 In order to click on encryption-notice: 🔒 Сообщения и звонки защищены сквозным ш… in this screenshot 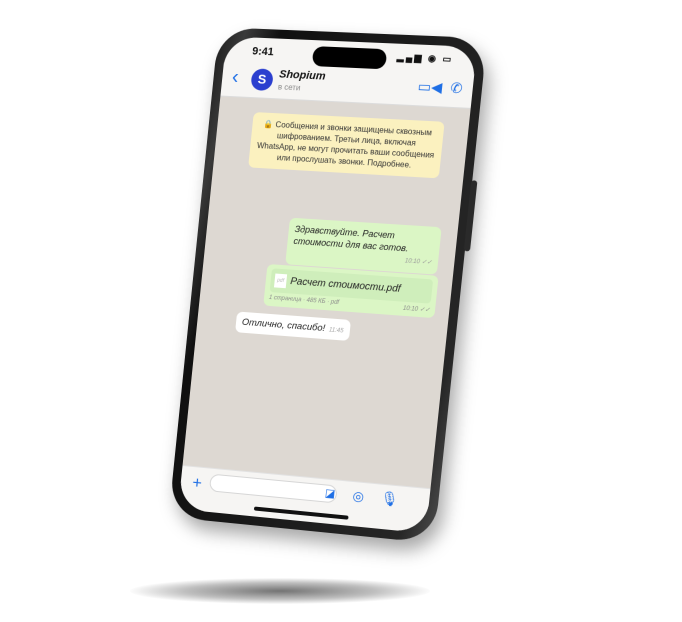, I will do `click(346, 145)`.